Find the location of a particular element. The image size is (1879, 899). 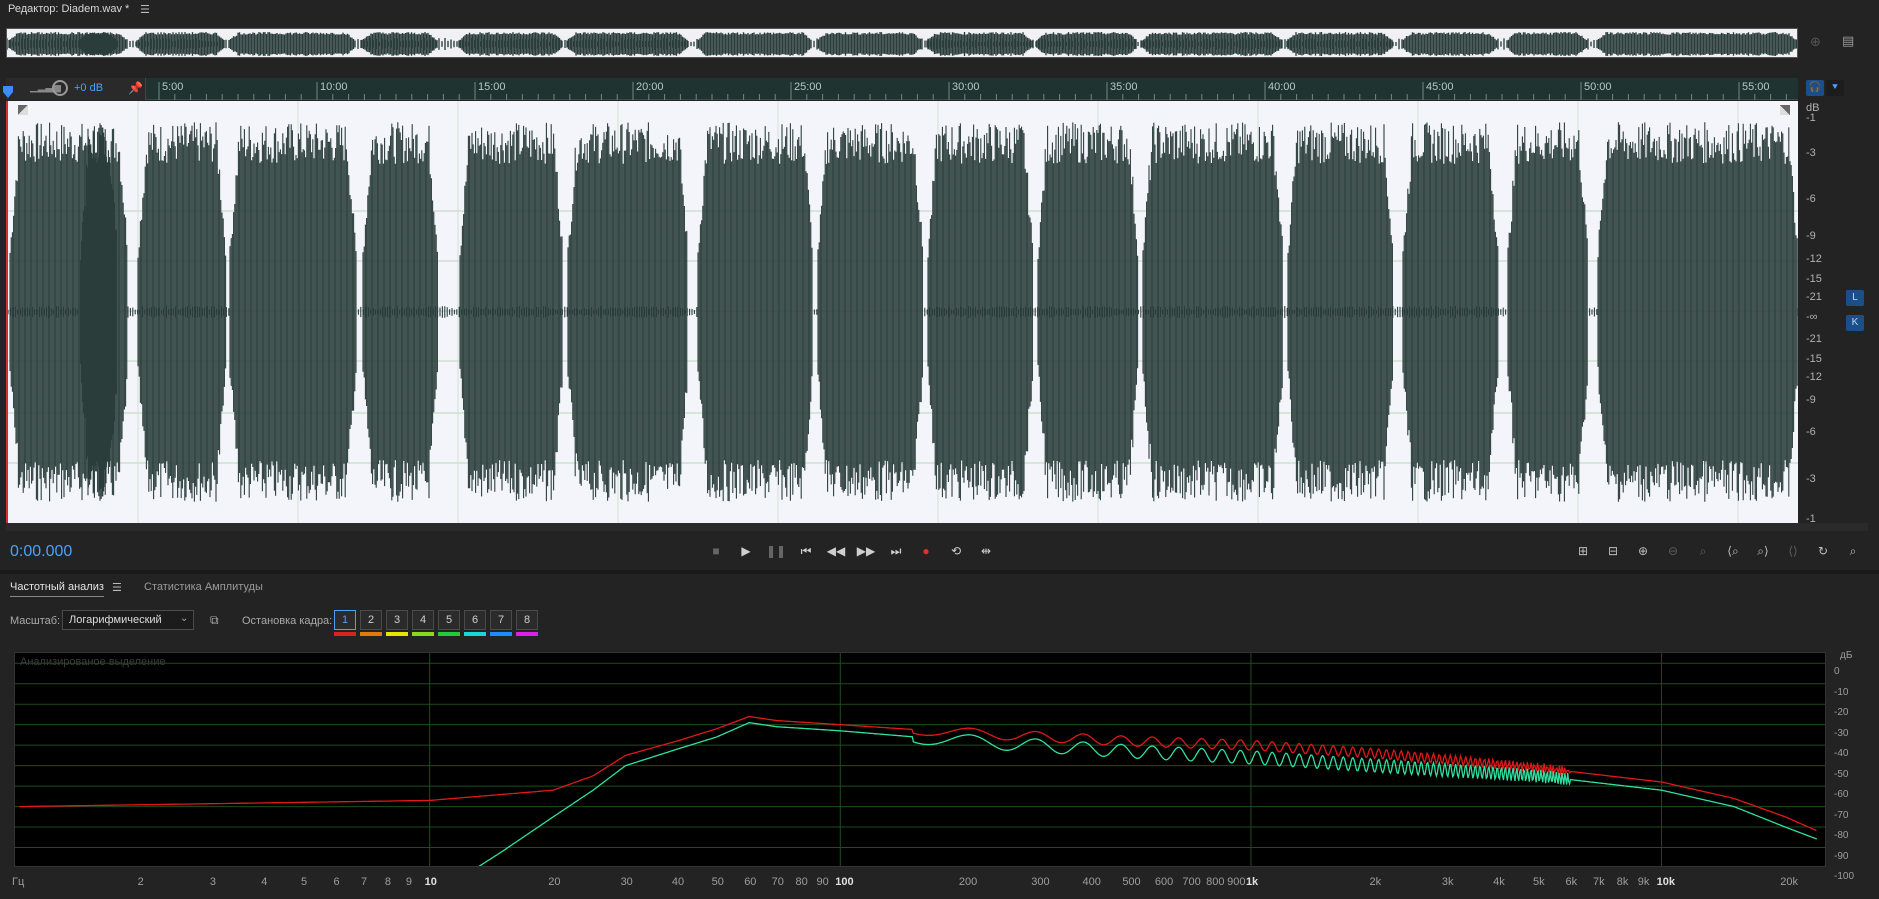

stop-button: ■ is located at coordinates (716, 551).